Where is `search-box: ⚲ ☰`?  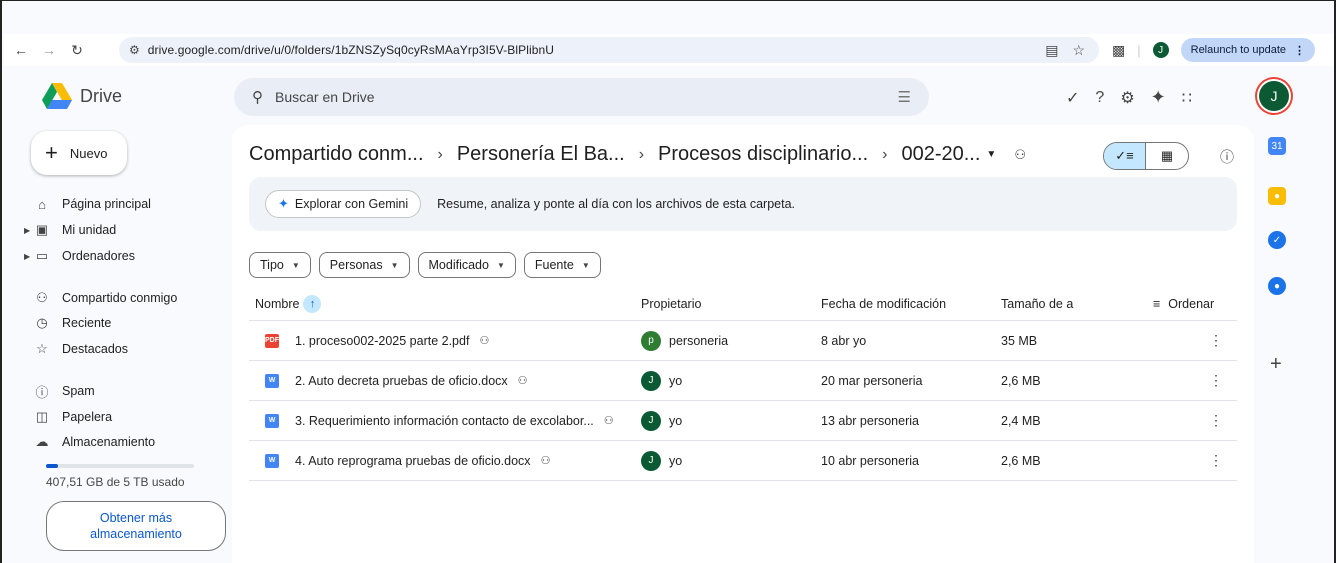
search-box: ⚲ ☰ is located at coordinates (581, 97).